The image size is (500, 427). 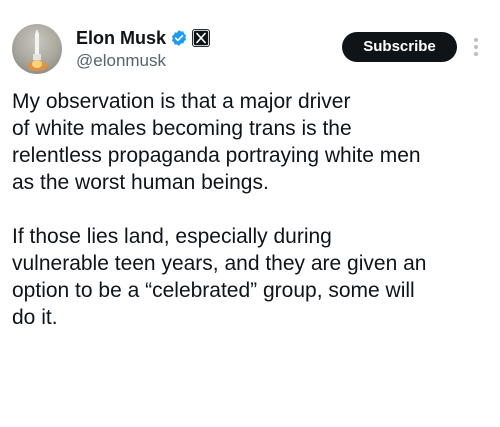 I want to click on more-vertical-icon, so click(x=476, y=47).